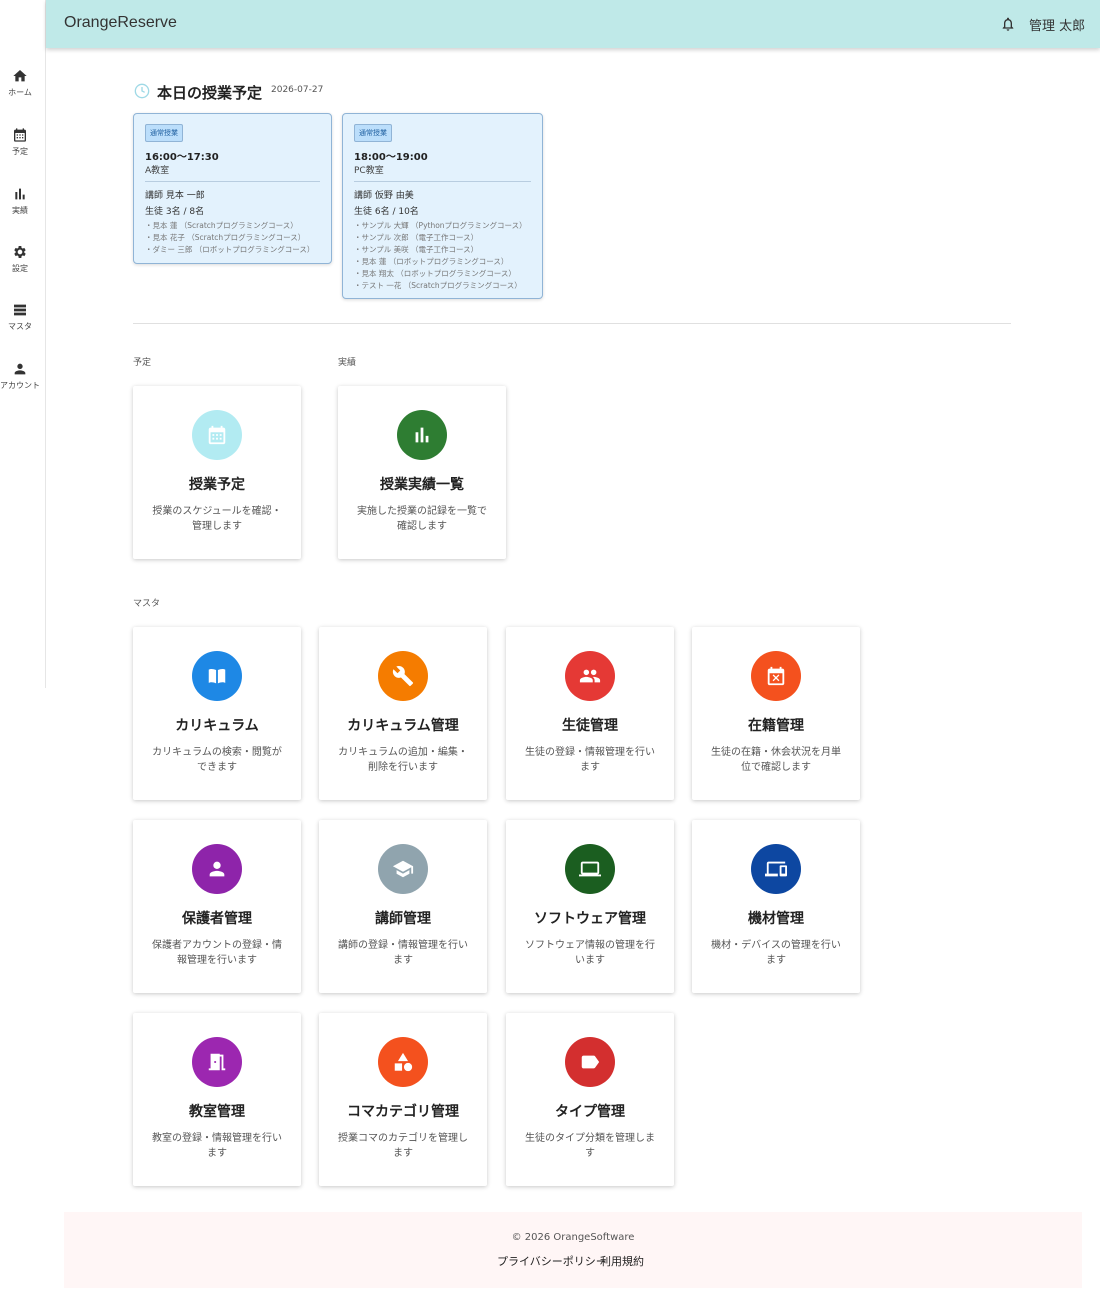  I want to click on card-lesson-schedule: 授業予定 授業のスケジュールを確認・管理します, so click(217, 472).